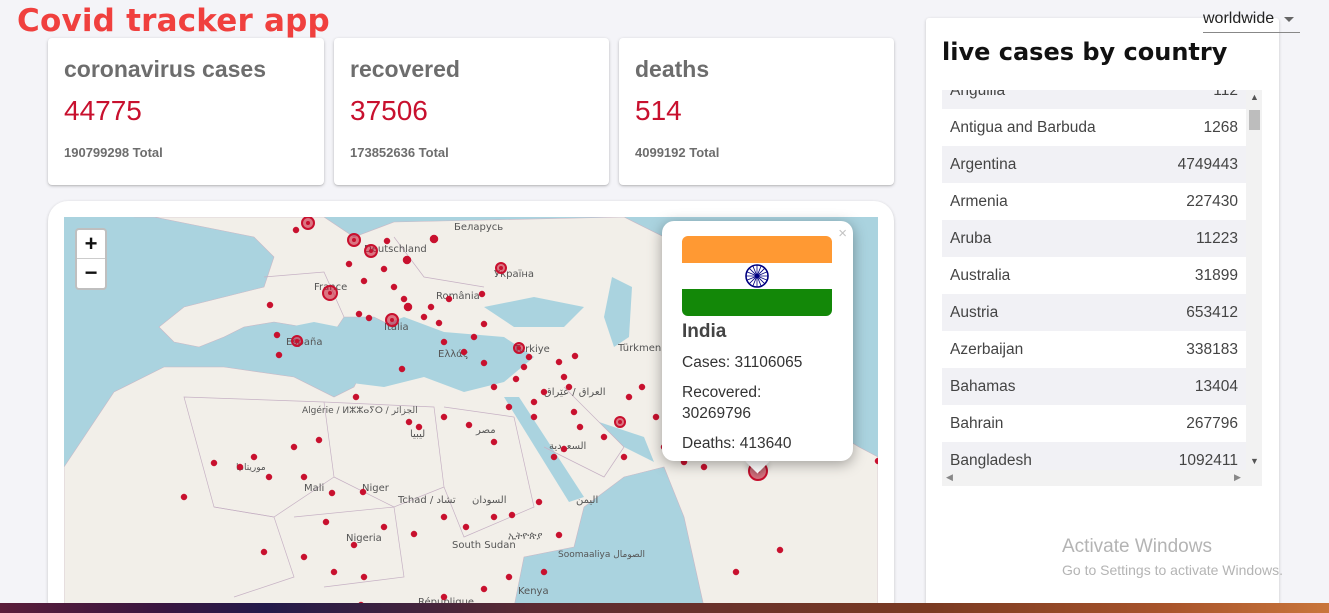 This screenshot has width=1329, height=613. What do you see at coordinates (1094, 238) in the screenshot?
I see `table-row: Aruba 11223` at bounding box center [1094, 238].